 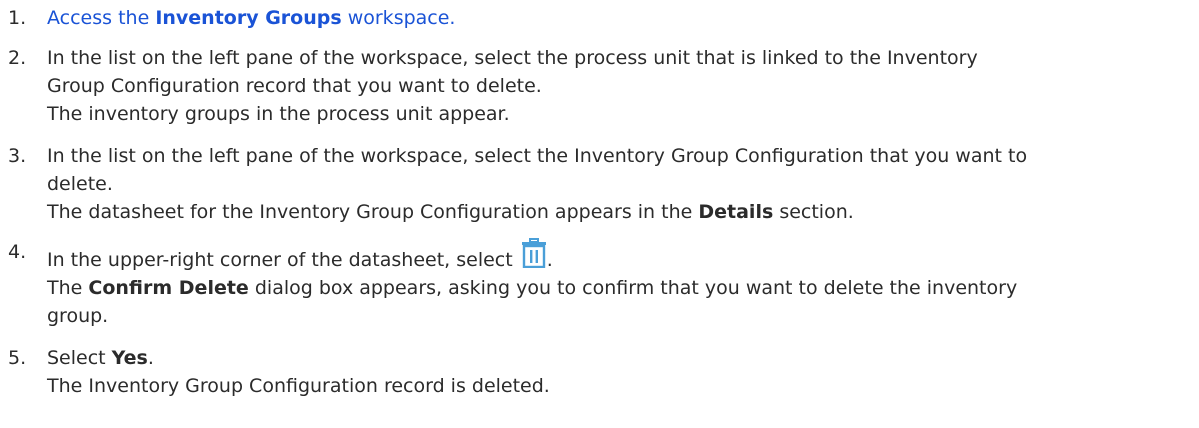 What do you see at coordinates (17, 252) in the screenshot?
I see `step-number: 4.` at bounding box center [17, 252].